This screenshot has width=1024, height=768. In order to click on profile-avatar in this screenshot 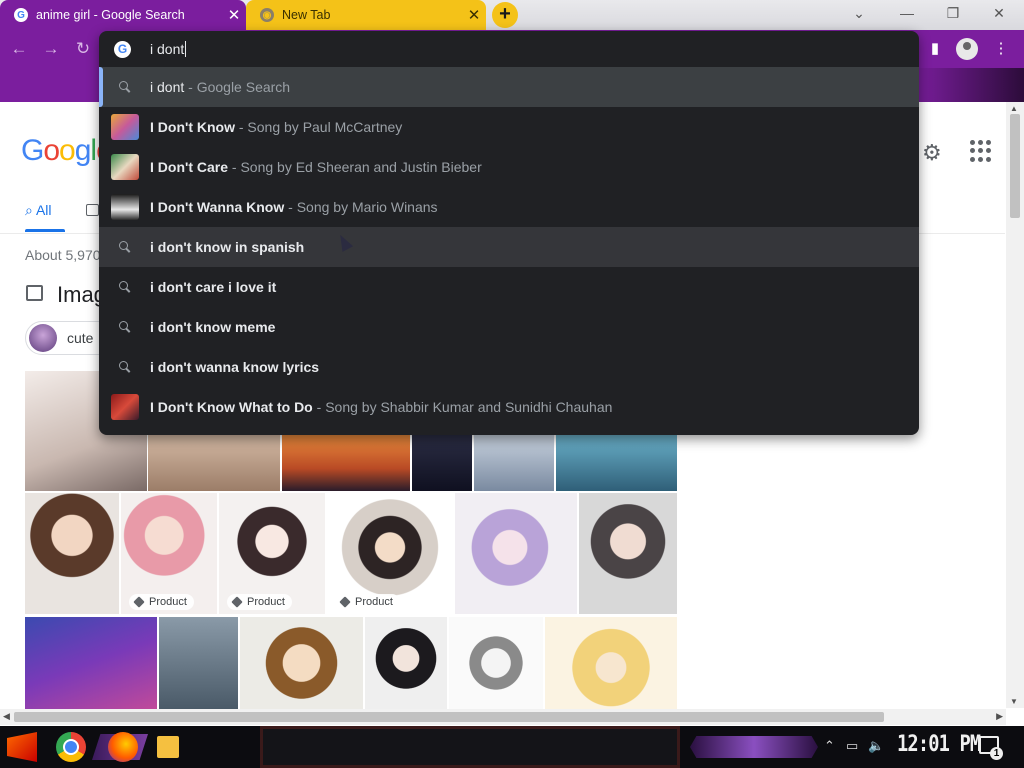, I will do `click(967, 49)`.